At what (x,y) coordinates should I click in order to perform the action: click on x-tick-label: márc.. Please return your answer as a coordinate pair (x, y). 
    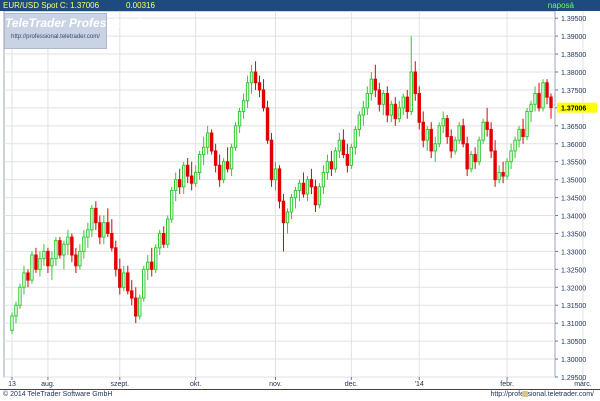
    Looking at the image, I should click on (583, 384).